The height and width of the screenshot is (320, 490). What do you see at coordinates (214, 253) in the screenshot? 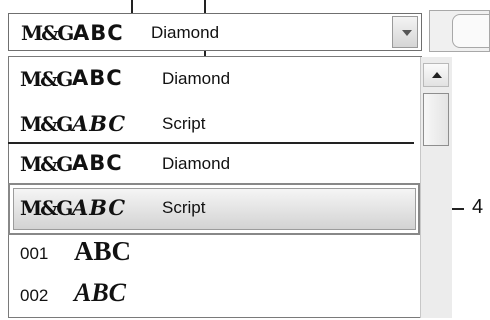
I see `list-item-001: 001 ABC` at bounding box center [214, 253].